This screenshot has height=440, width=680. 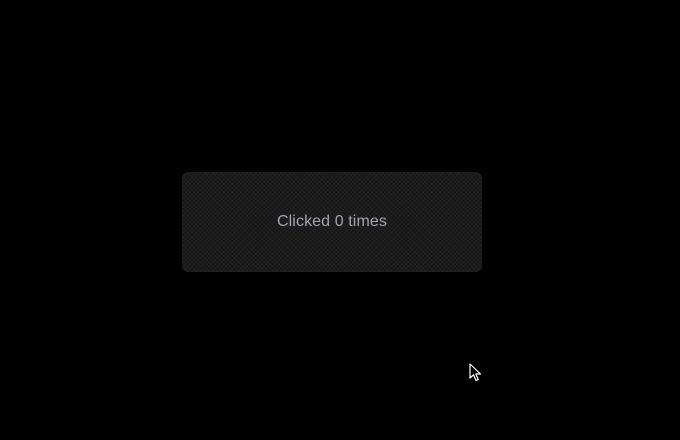 I want to click on click-counter-label: Clicked 0 times, so click(x=332, y=221).